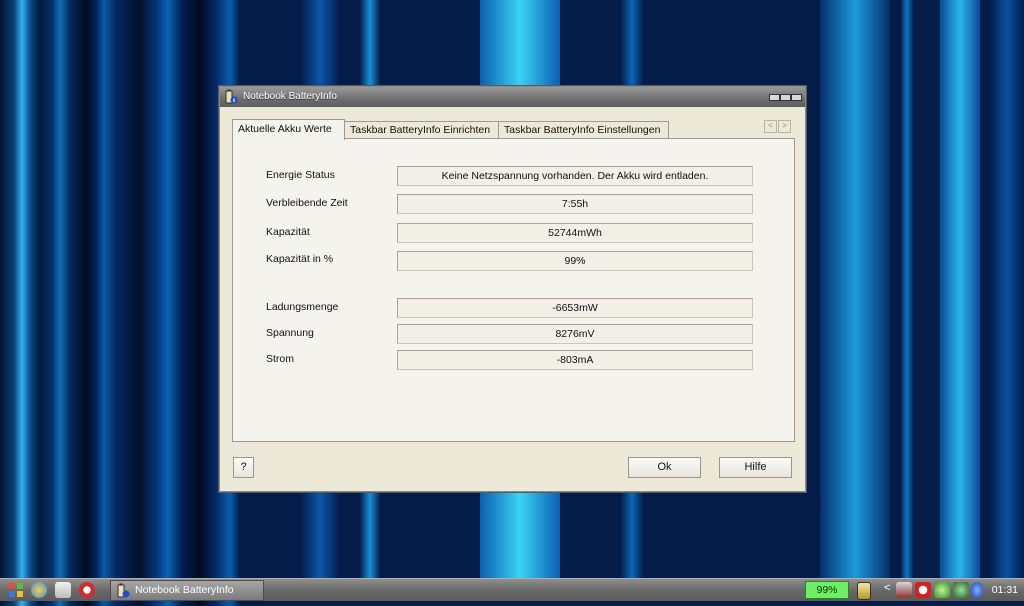 The height and width of the screenshot is (606, 1024). I want to click on current-label: Strom, so click(280, 359).